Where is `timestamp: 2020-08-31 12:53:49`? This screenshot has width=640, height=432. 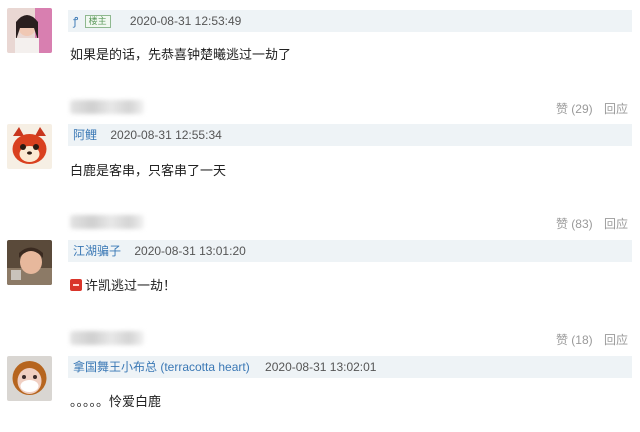
timestamp: 2020-08-31 12:53:49 is located at coordinates (185, 21).